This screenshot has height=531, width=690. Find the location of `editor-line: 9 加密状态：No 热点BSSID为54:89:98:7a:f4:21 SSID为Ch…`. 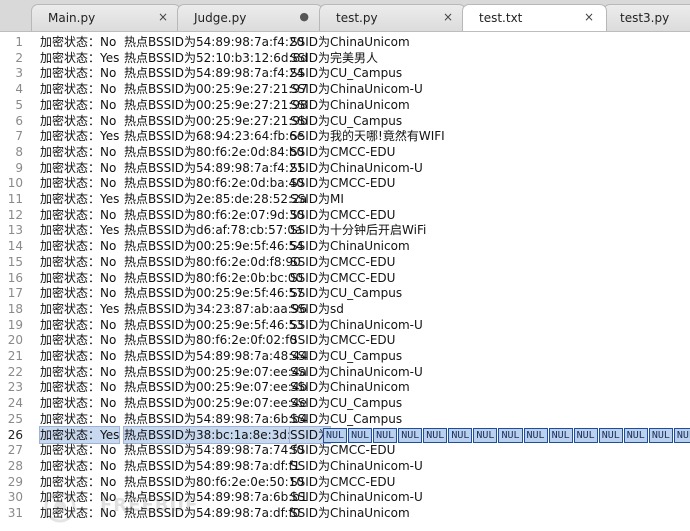

editor-line: 9 加密状态：No 热点BSSID为54:89:98:7a:f4:21 SSID为Ch… is located at coordinates (345, 168).